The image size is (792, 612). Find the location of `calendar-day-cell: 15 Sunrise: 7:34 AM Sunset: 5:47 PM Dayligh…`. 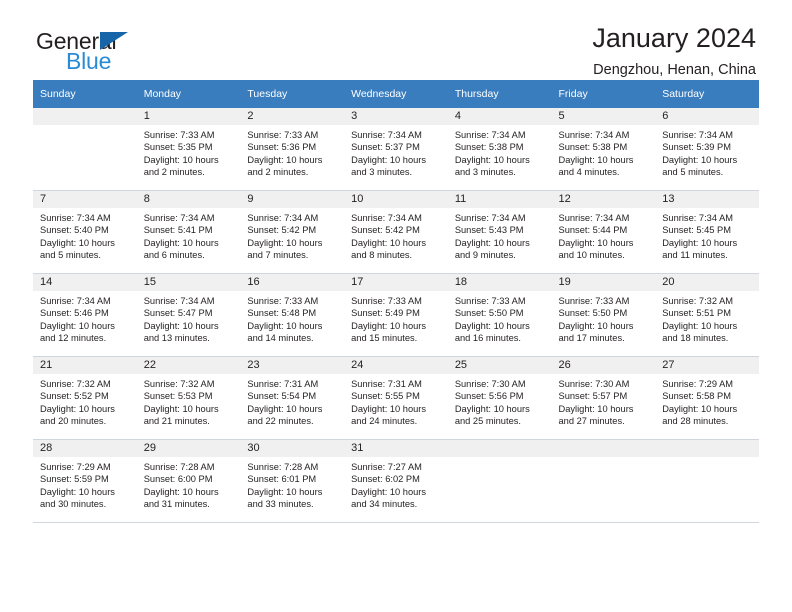

calendar-day-cell: 15 Sunrise: 7:34 AM Sunset: 5:47 PM Dayligh… is located at coordinates (188, 315).